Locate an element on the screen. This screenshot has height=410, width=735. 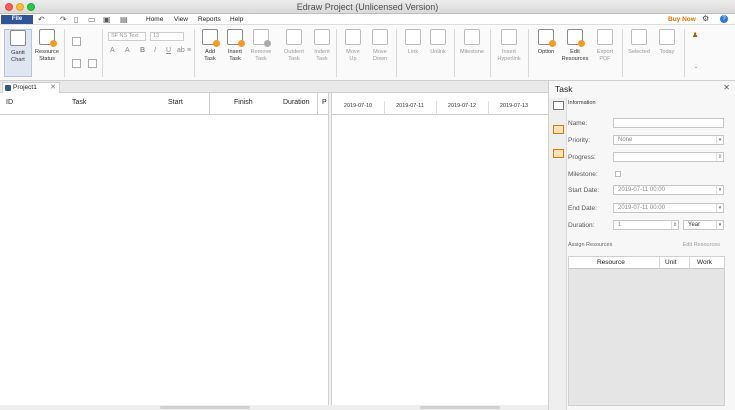
milestone-button: Milestone is located at coordinates (472, 53).